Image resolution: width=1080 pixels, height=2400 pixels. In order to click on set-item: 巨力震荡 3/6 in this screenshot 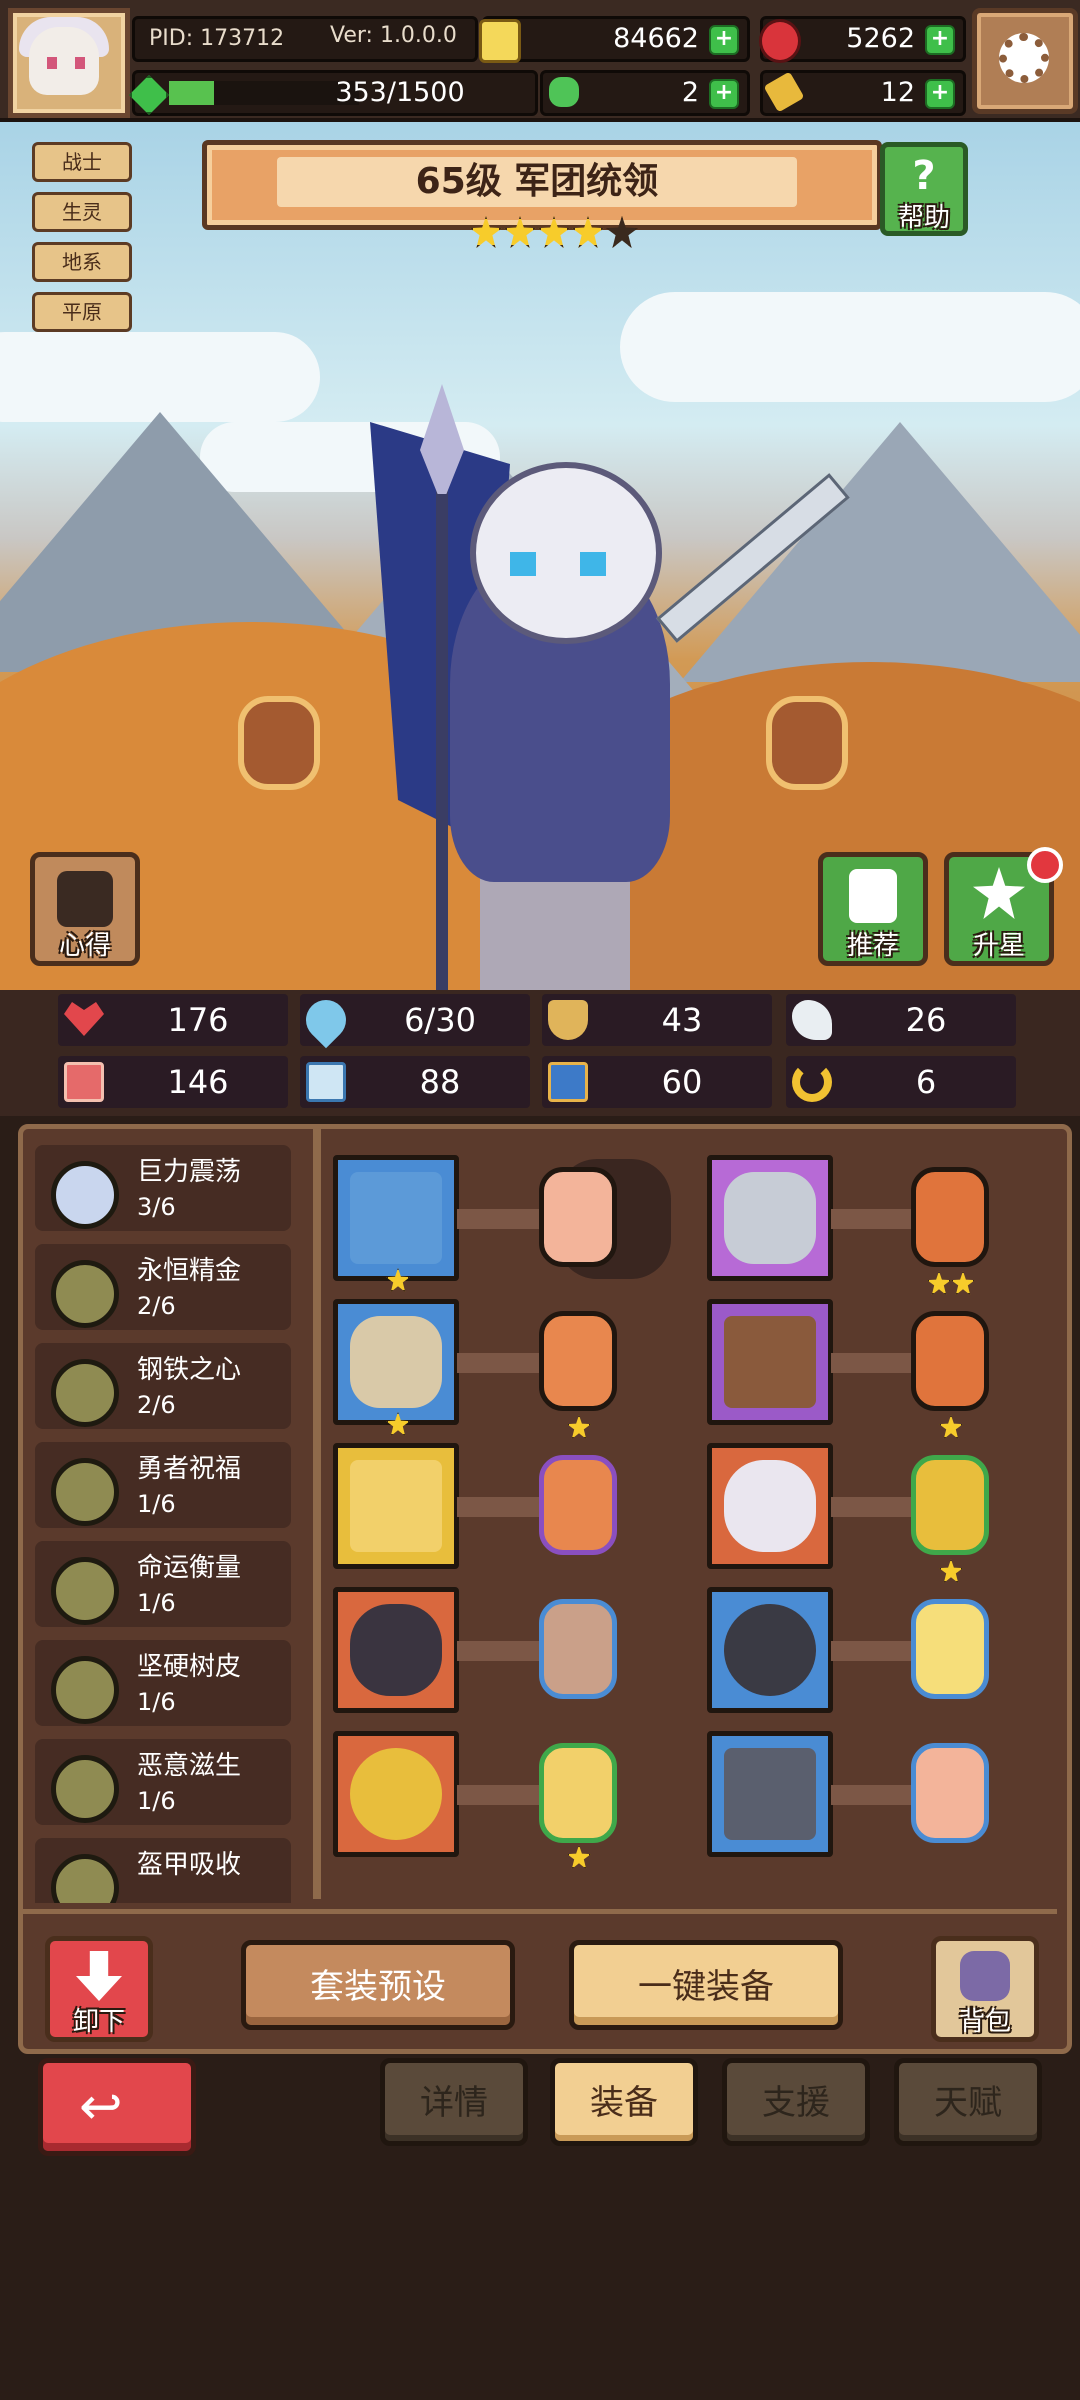, I will do `click(163, 1188)`.